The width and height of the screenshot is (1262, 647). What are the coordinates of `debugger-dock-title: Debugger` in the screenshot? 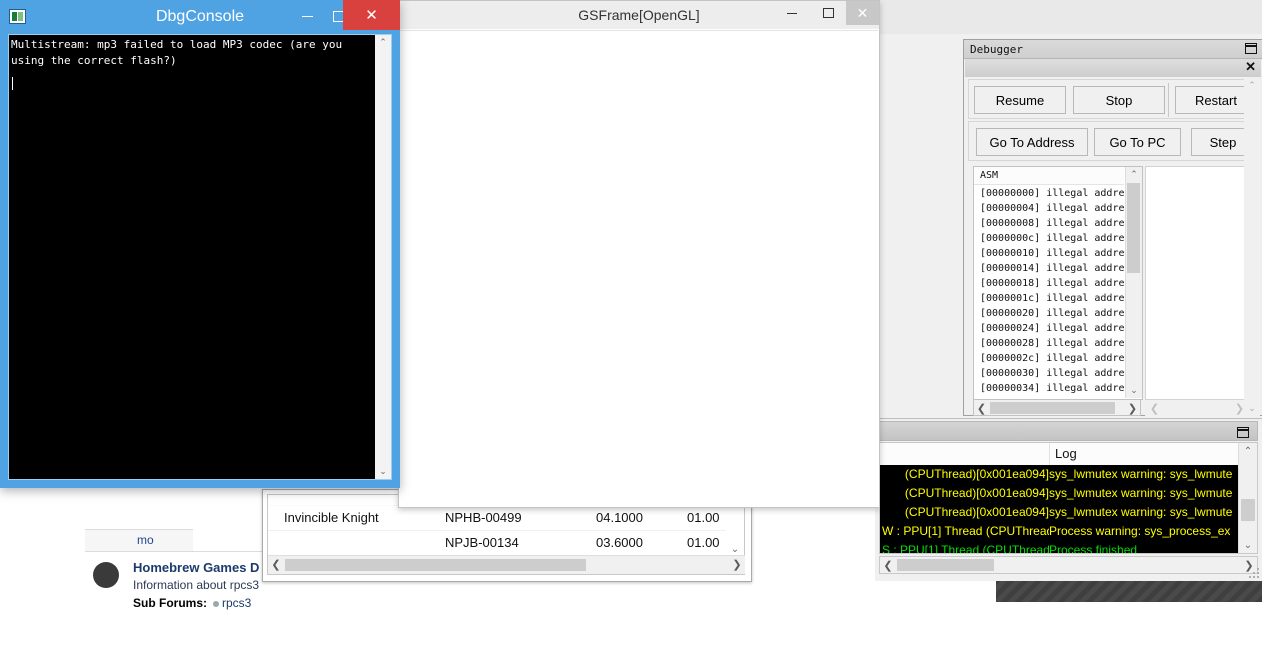 It's located at (996, 49).